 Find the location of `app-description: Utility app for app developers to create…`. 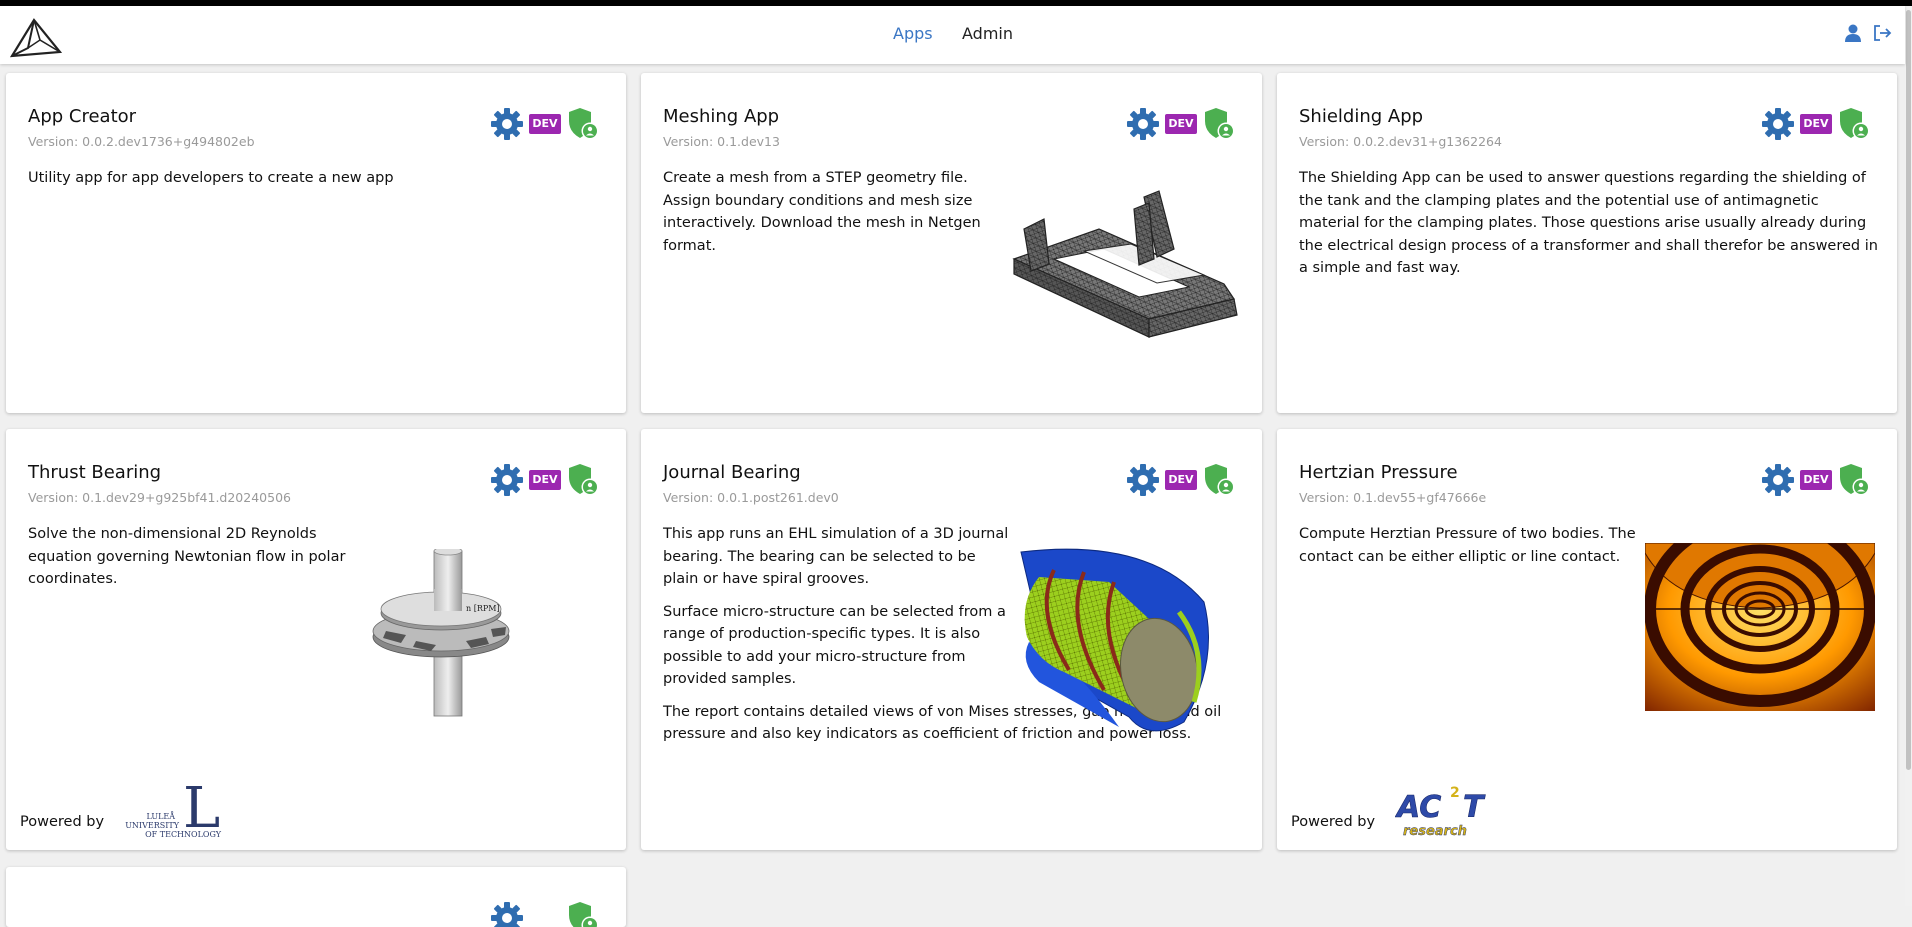

app-description: Utility app for app developers to create… is located at coordinates (308, 183).